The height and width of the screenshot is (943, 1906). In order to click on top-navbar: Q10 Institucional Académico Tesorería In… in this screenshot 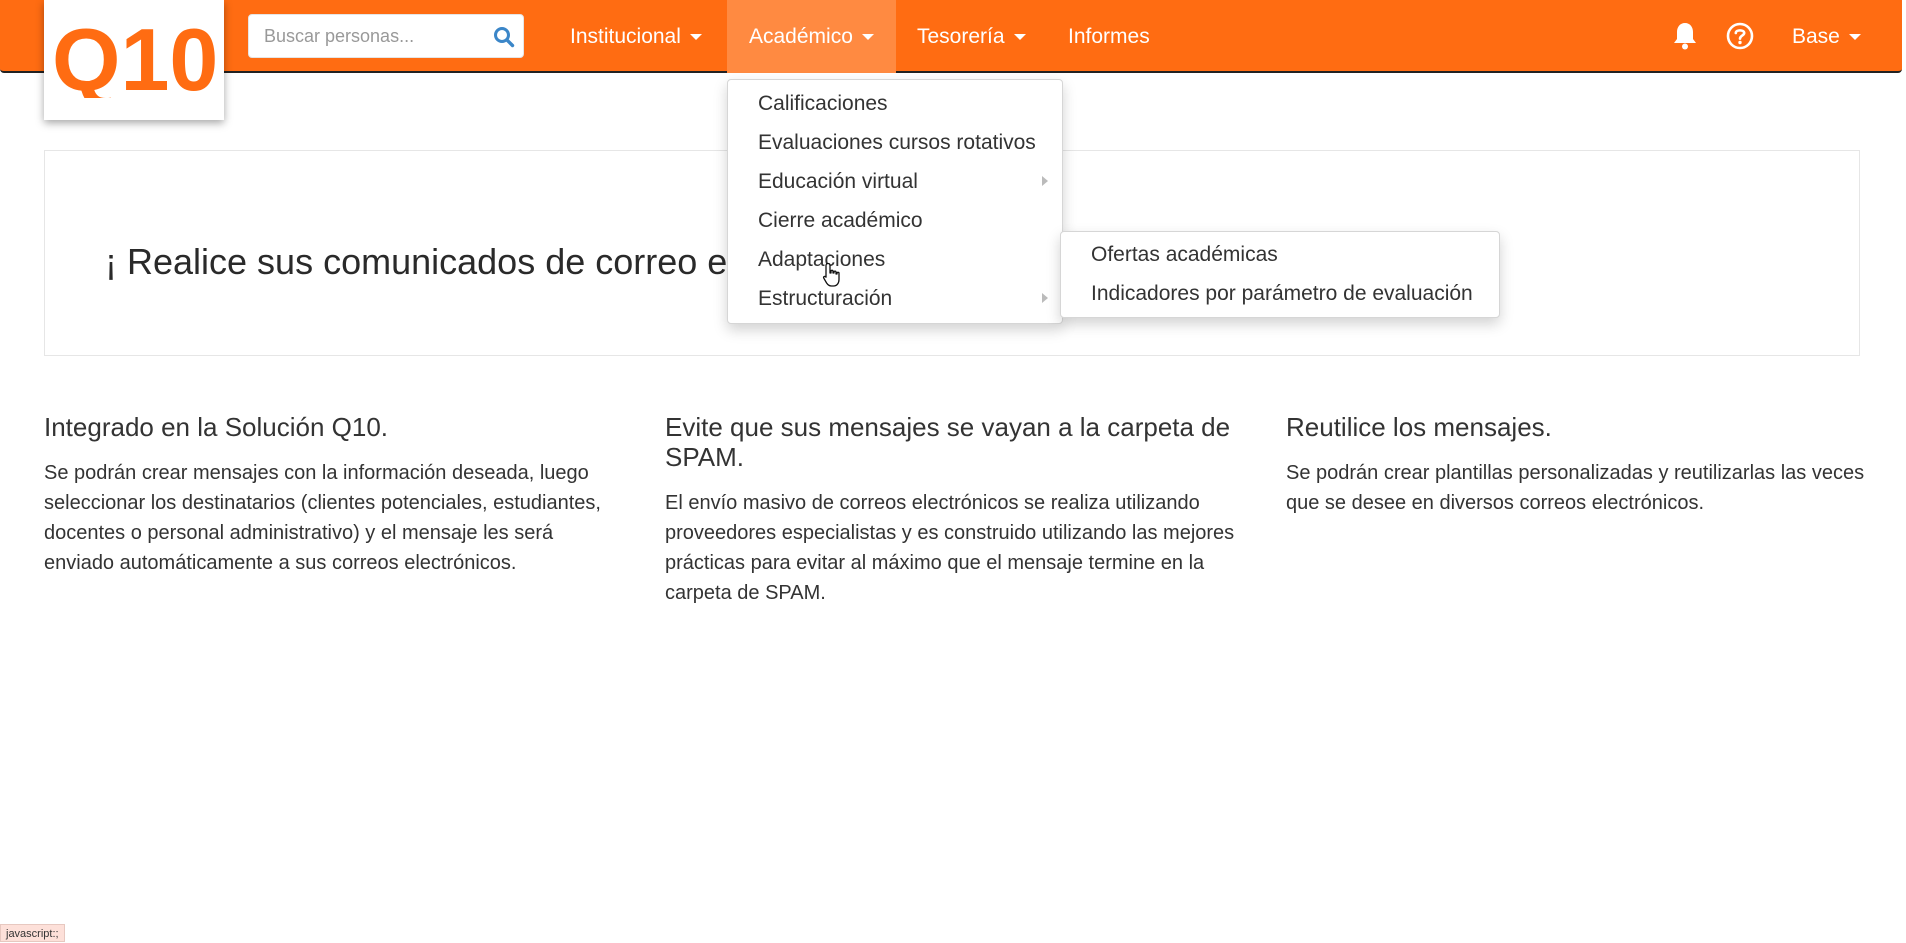, I will do `click(951, 60)`.